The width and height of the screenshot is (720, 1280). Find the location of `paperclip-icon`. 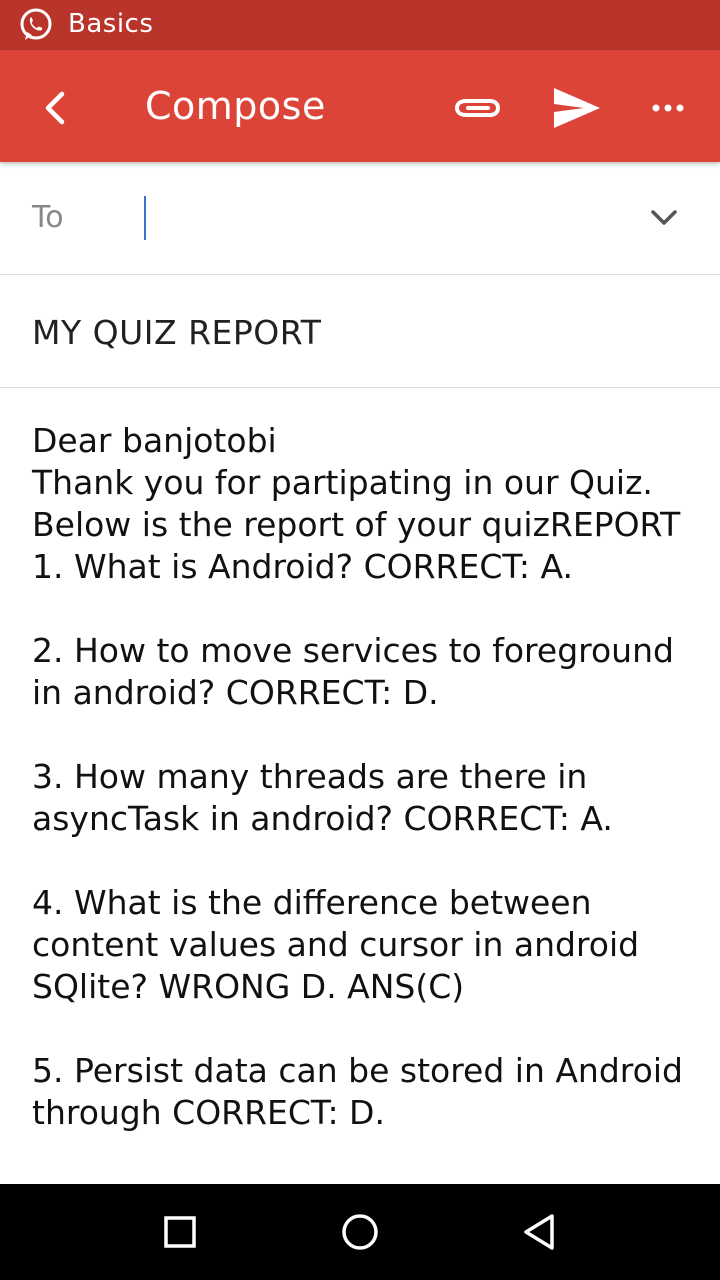

paperclip-icon is located at coordinates (478, 108).